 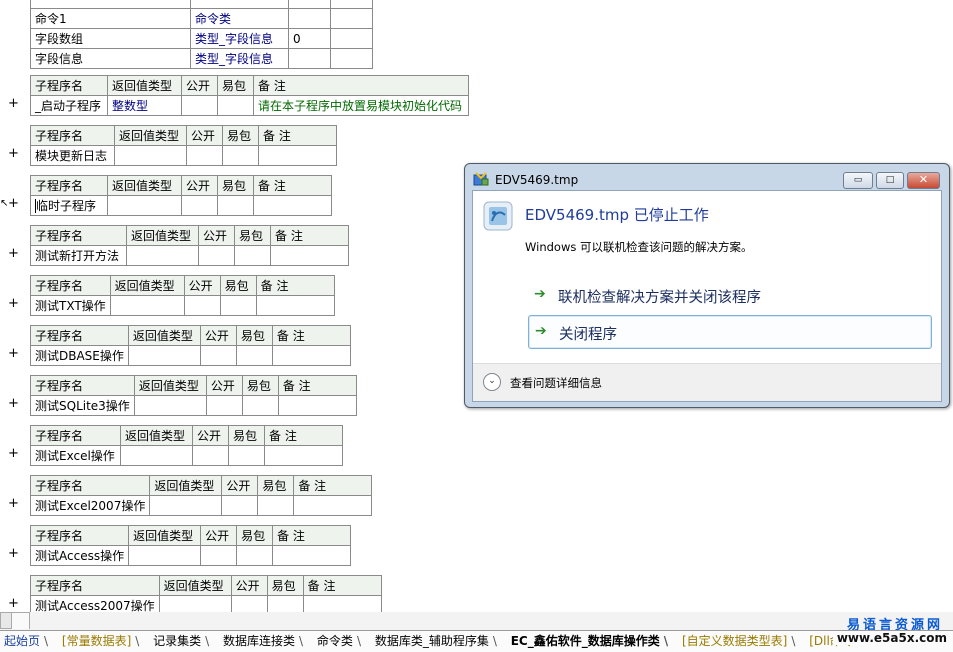 What do you see at coordinates (739, 641) in the screenshot?
I see `tab-custom-data-type-table: [自定义数据类型表] \` at bounding box center [739, 641].